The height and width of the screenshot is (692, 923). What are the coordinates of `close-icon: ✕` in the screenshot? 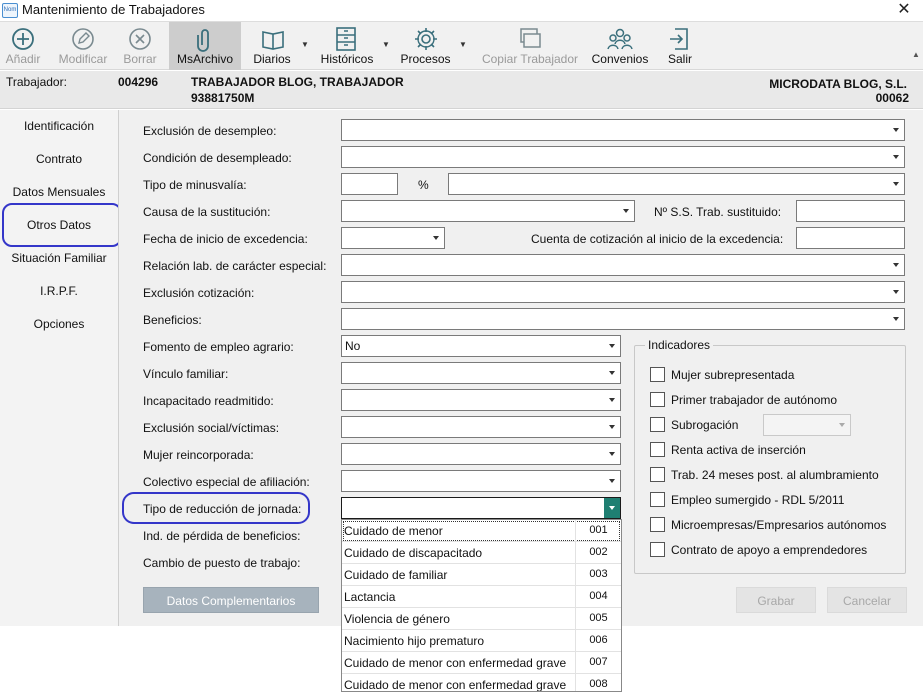 It's located at (904, 10).